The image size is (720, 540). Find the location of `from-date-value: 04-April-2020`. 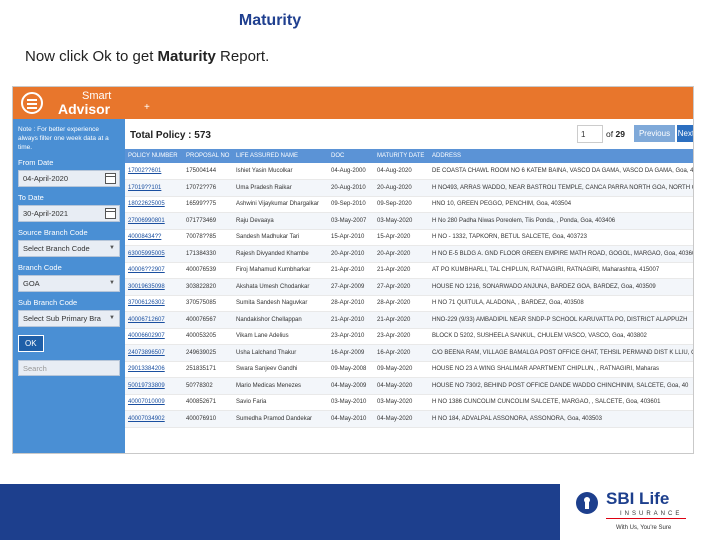

from-date-value: 04-April-2020 is located at coordinates (46, 178).